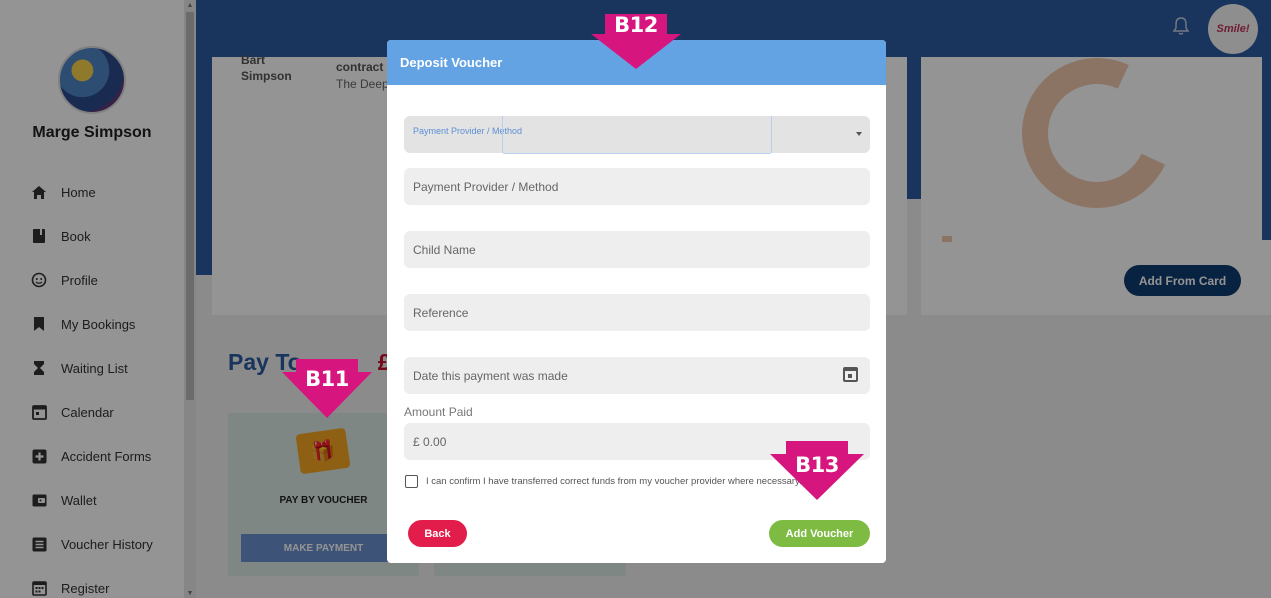 Image resolution: width=1271 pixels, height=598 pixels. I want to click on chevron-down-icon, so click(859, 134).